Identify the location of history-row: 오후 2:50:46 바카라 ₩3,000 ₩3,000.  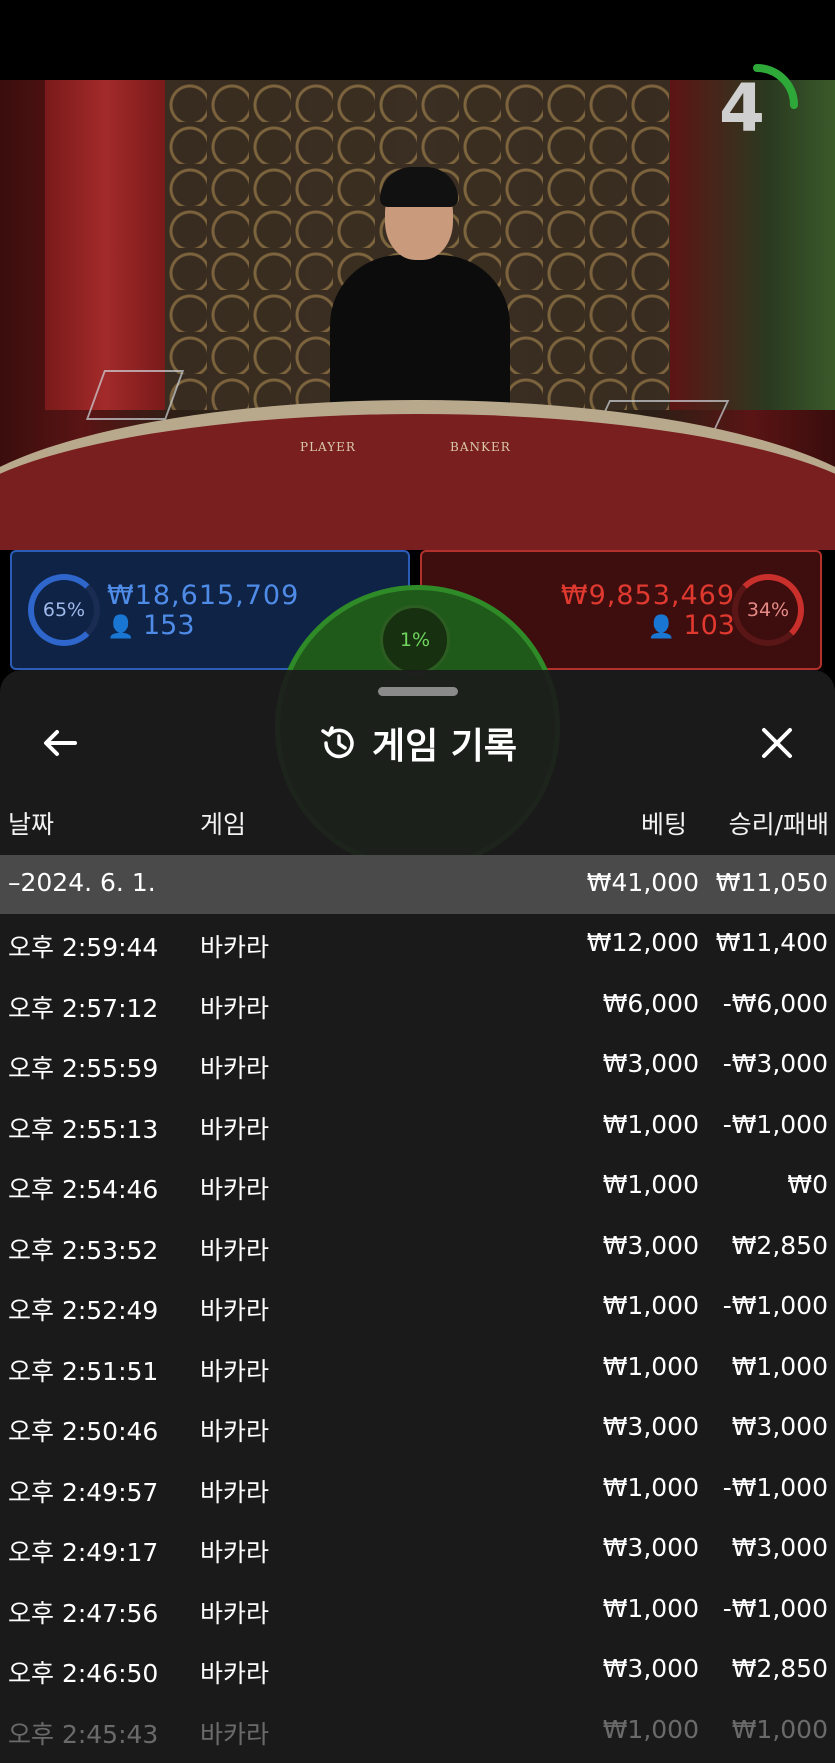
(417, 1428).